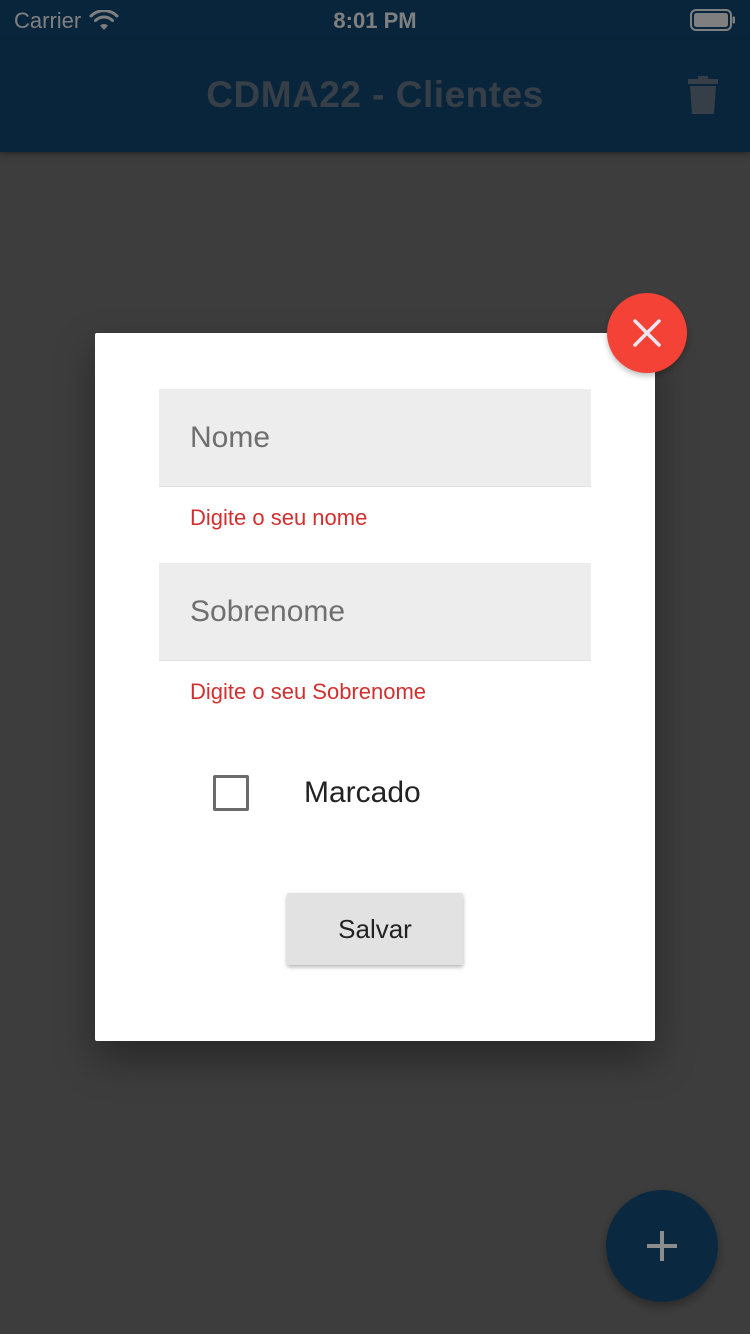  I want to click on name-input, so click(375, 437).